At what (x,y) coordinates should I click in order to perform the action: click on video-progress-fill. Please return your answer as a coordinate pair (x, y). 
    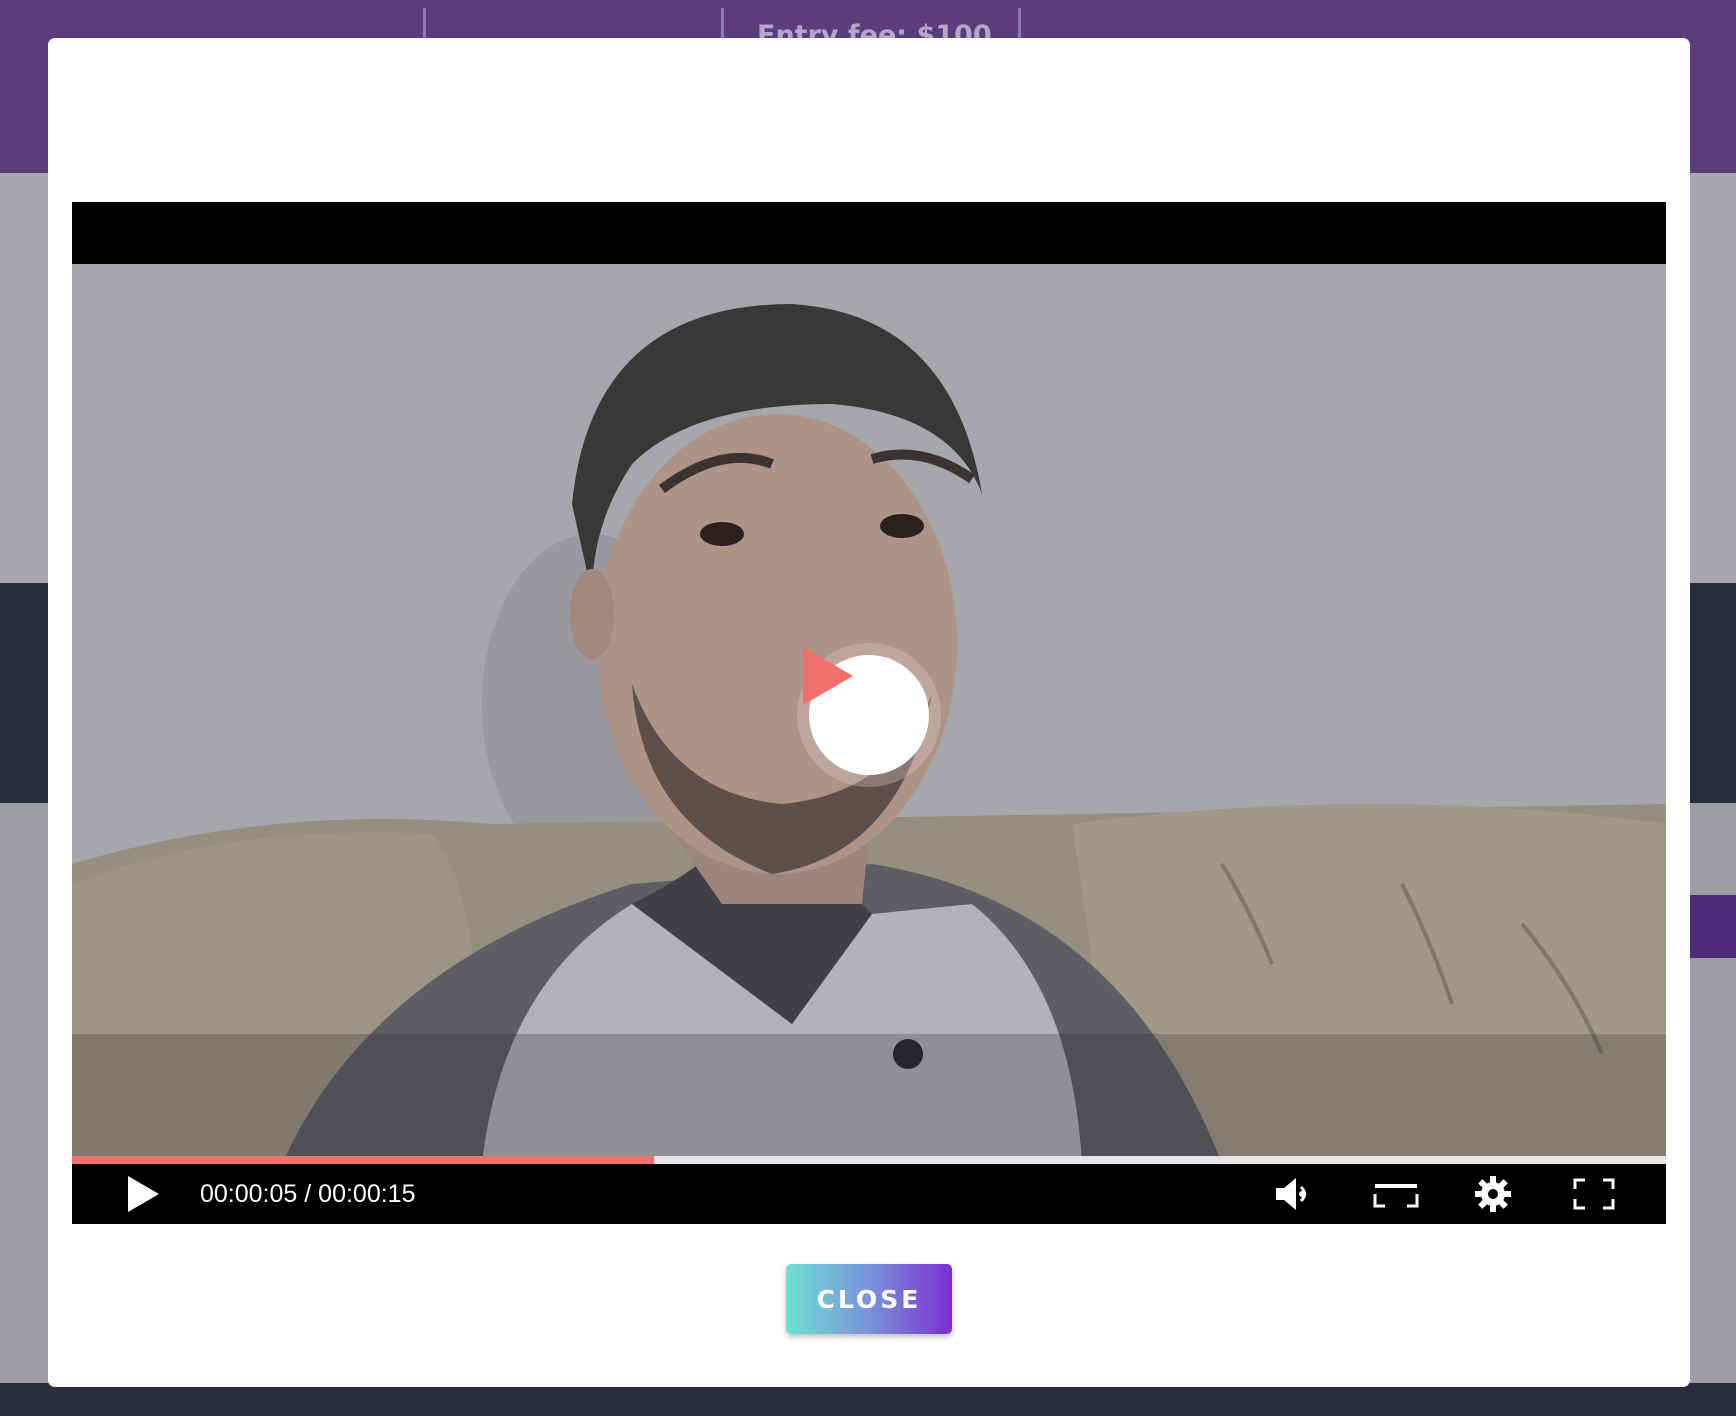
    Looking at the image, I should click on (363, 1160).